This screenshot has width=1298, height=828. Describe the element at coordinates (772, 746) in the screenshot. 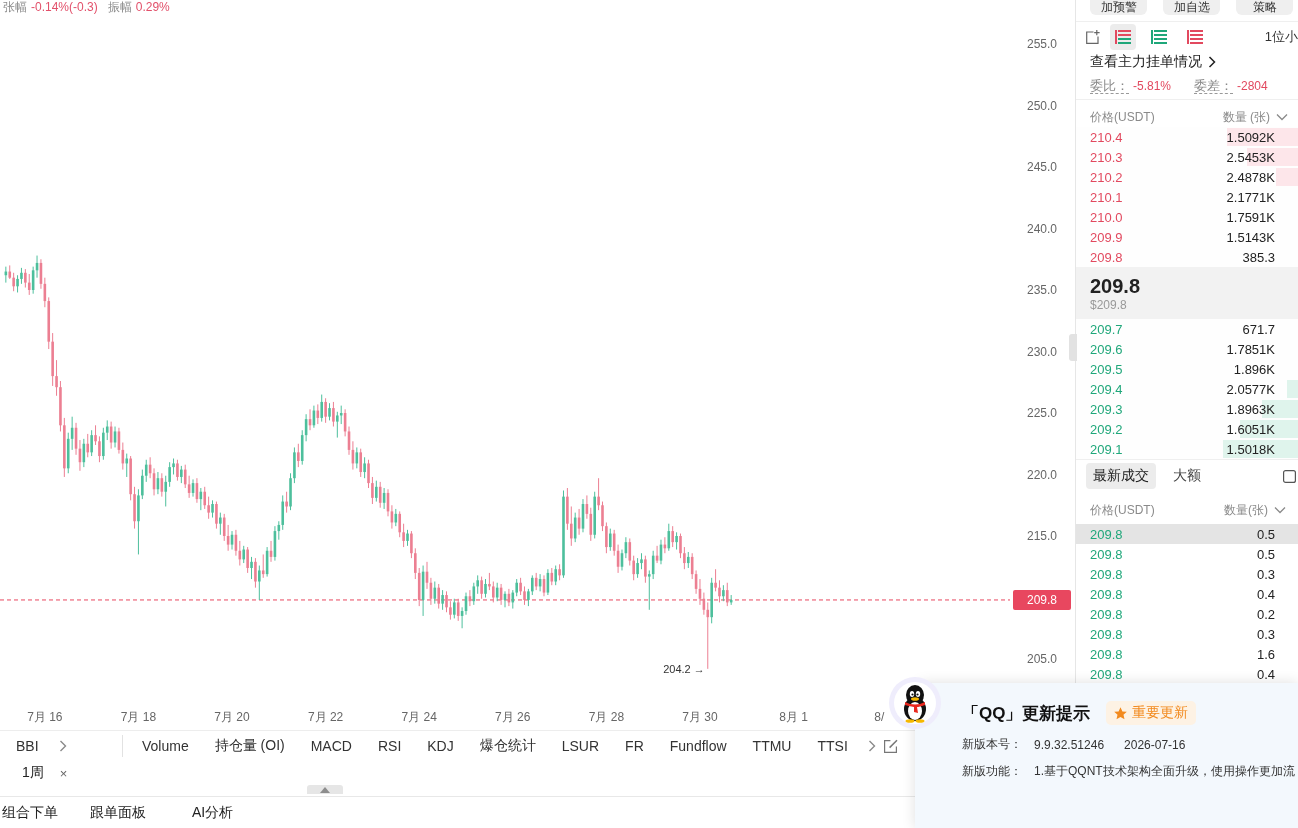

I see `indicator-tab: TTMU` at that location.